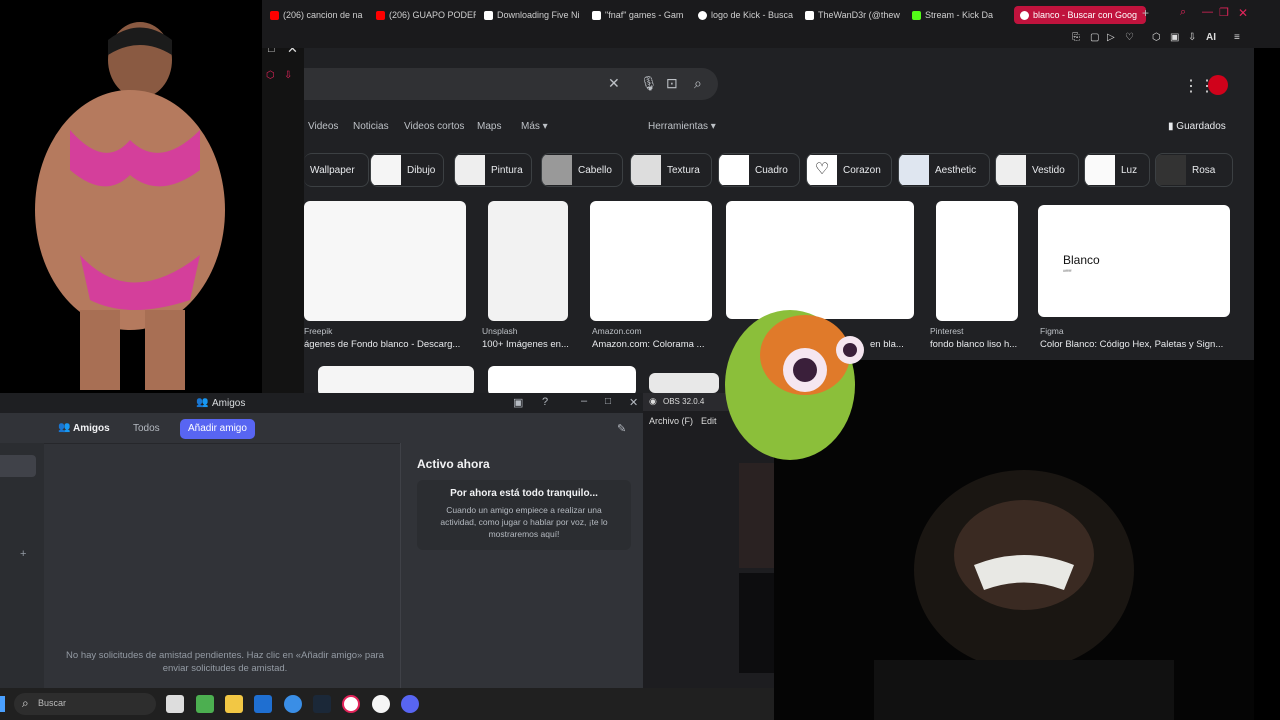 Image resolution: width=1280 pixels, height=720 pixels. What do you see at coordinates (18, 466) in the screenshot?
I see `selected-sidebar-item` at bounding box center [18, 466].